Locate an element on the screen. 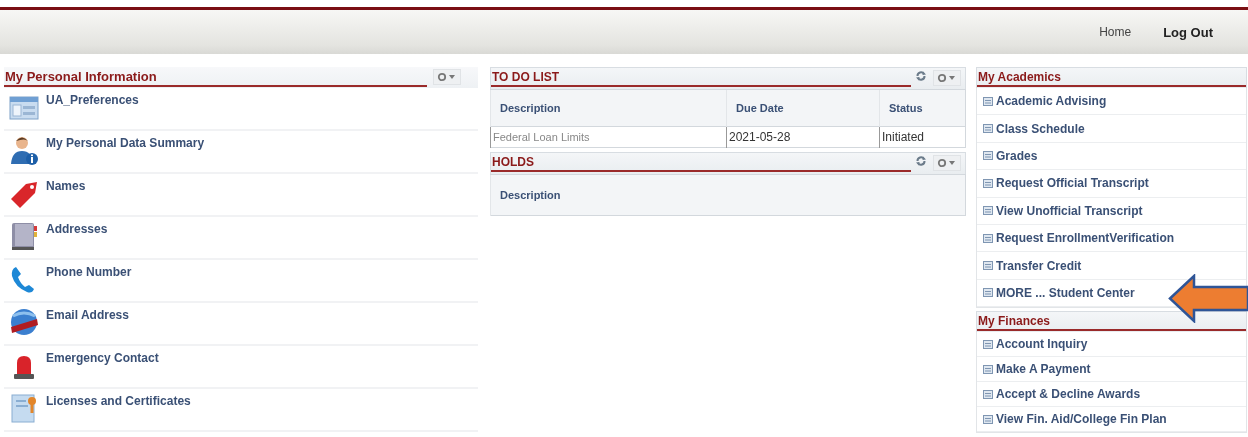 The height and width of the screenshot is (437, 1248). column-header: Due Date is located at coordinates (803, 108).